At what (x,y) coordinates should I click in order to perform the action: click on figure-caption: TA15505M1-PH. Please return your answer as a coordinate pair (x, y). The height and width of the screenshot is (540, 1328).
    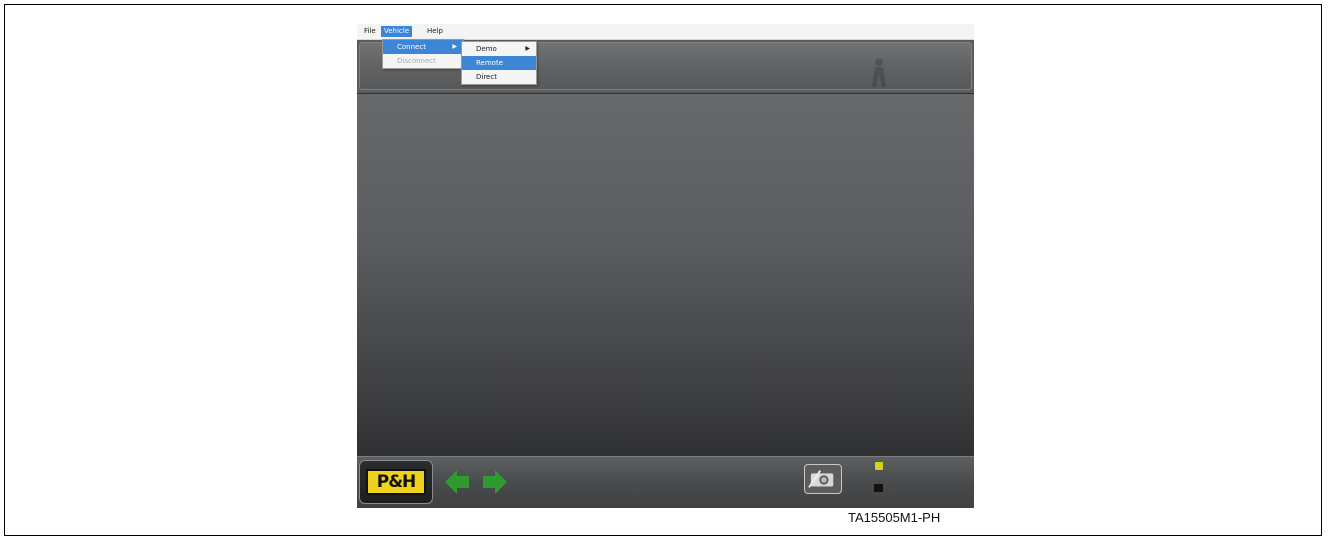
    Looking at the image, I should click on (894, 517).